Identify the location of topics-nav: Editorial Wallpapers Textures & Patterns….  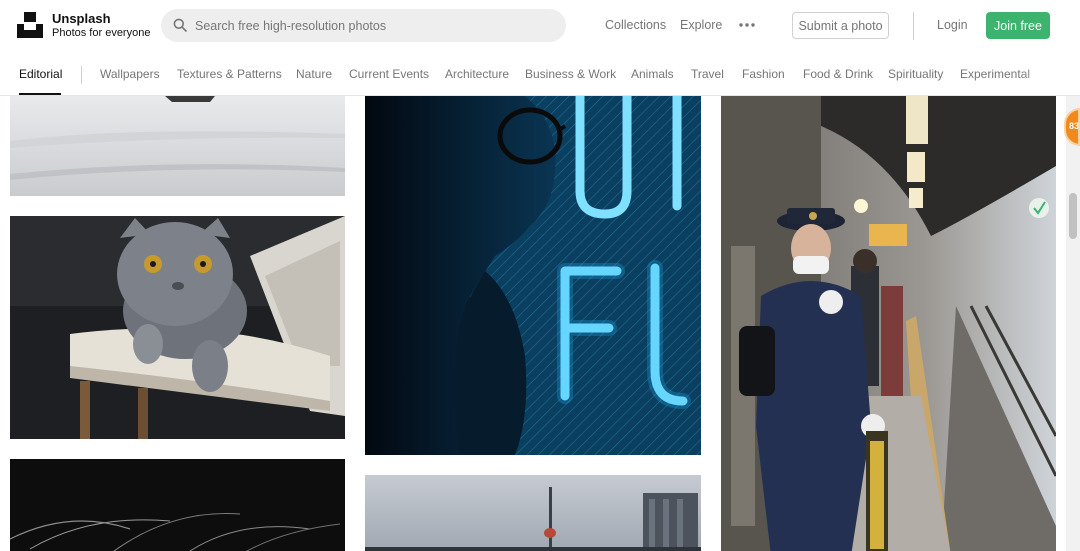
(540, 74).